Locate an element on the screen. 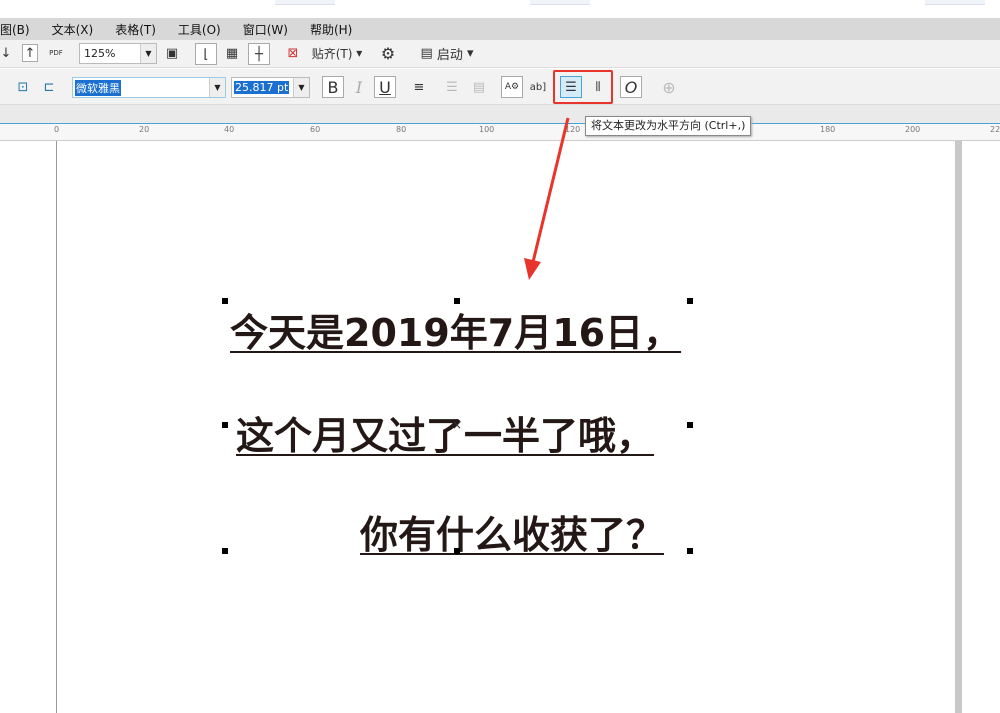 This screenshot has height=713, width=1000. annotation-arrow is located at coordinates (547, 198).